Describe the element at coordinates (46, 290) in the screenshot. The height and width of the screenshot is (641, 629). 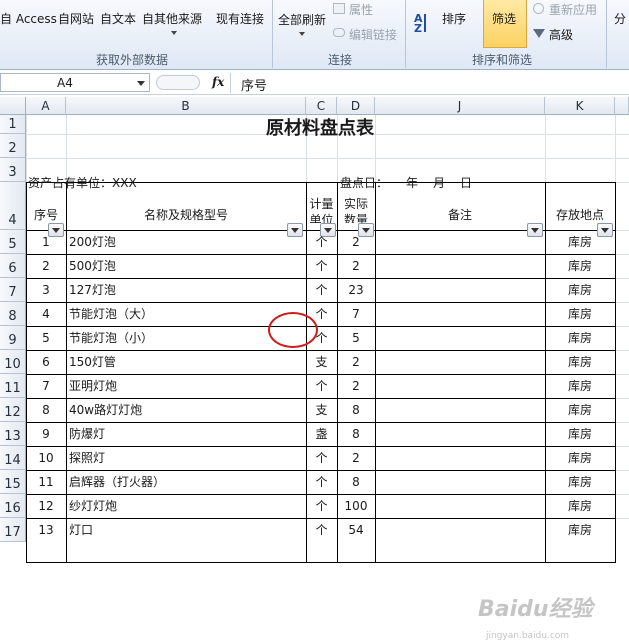
I see `cell-seq: 3` at that location.